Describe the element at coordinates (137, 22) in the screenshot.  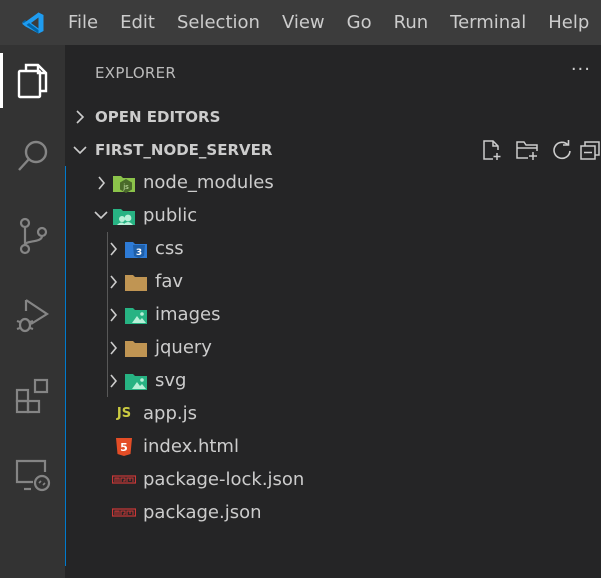
I see `menu-edit: Edit` at that location.